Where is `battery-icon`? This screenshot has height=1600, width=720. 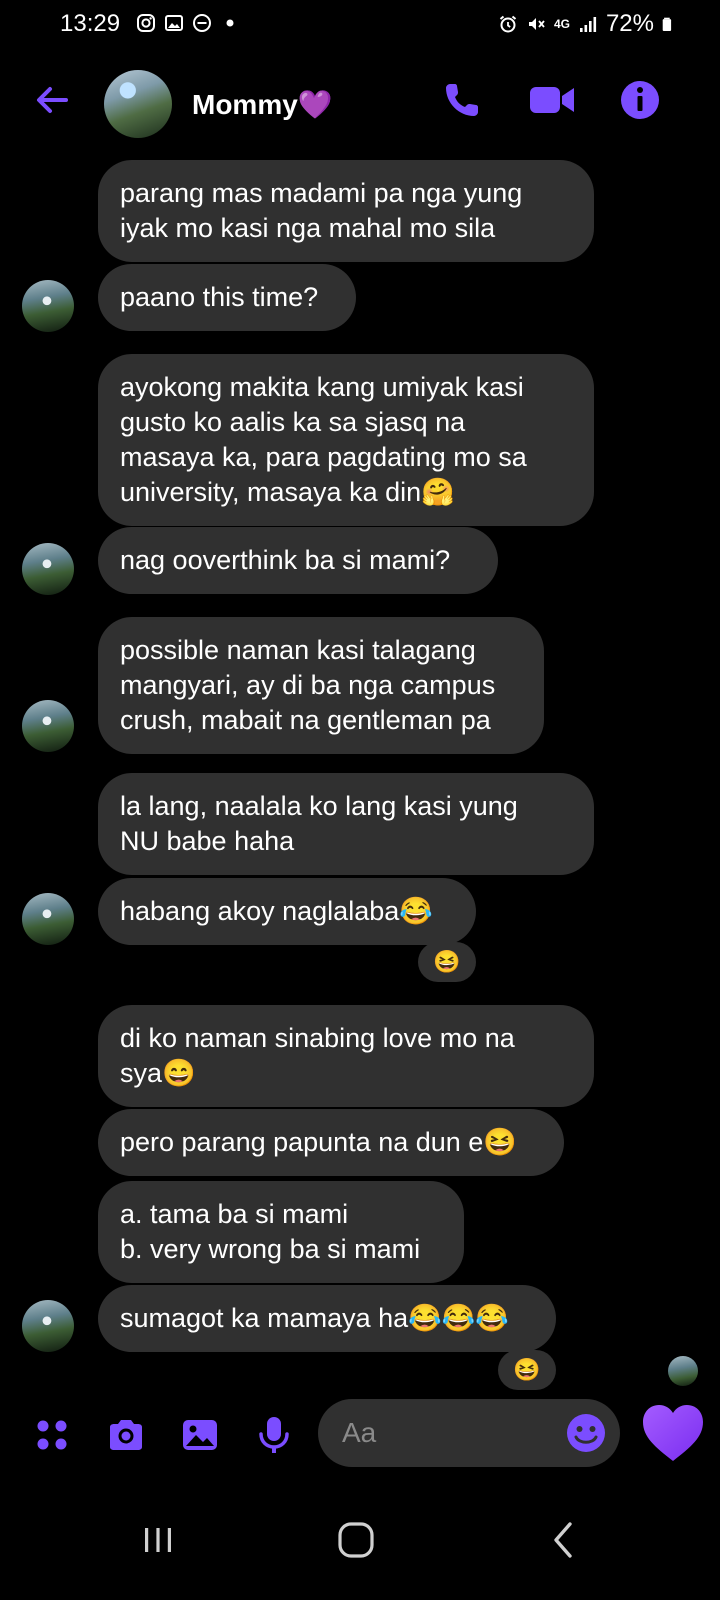
battery-icon is located at coordinates (667, 24).